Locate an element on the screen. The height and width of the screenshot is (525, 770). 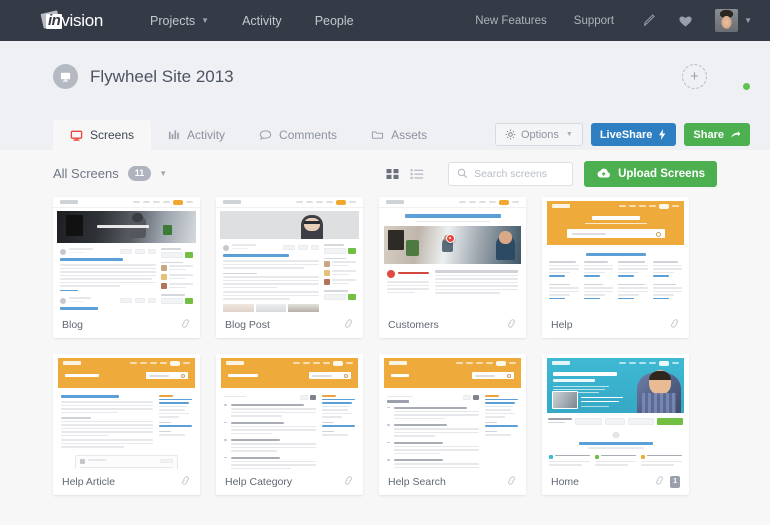
tab-comments: Comments is located at coordinates (298, 135).